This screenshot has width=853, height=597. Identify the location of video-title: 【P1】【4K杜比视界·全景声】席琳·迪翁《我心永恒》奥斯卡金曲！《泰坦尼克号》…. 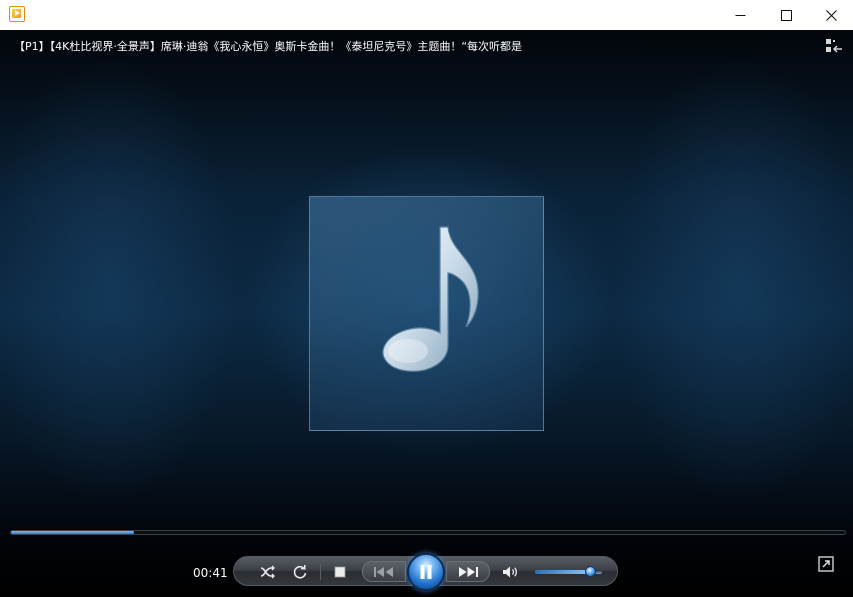
(268, 46).